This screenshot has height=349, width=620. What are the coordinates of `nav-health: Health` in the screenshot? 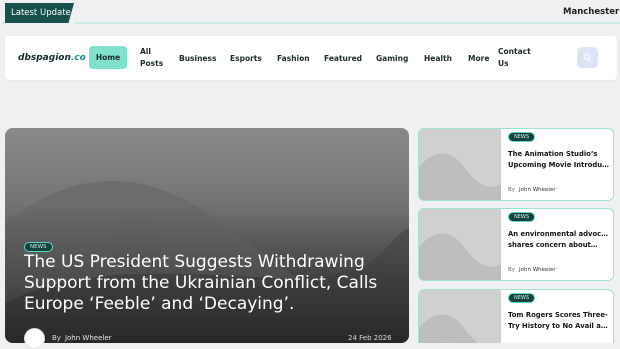 It's located at (438, 58).